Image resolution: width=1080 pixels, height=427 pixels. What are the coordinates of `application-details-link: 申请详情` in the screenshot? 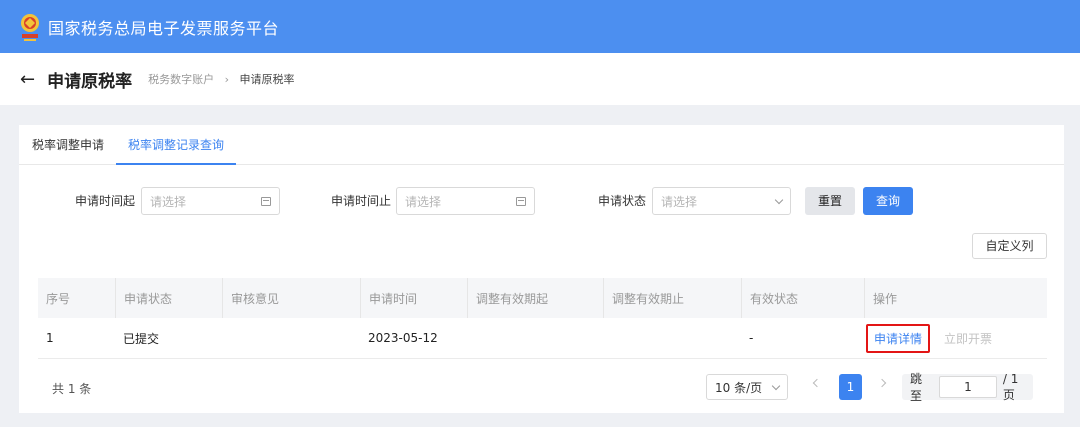 It's located at (898, 338).